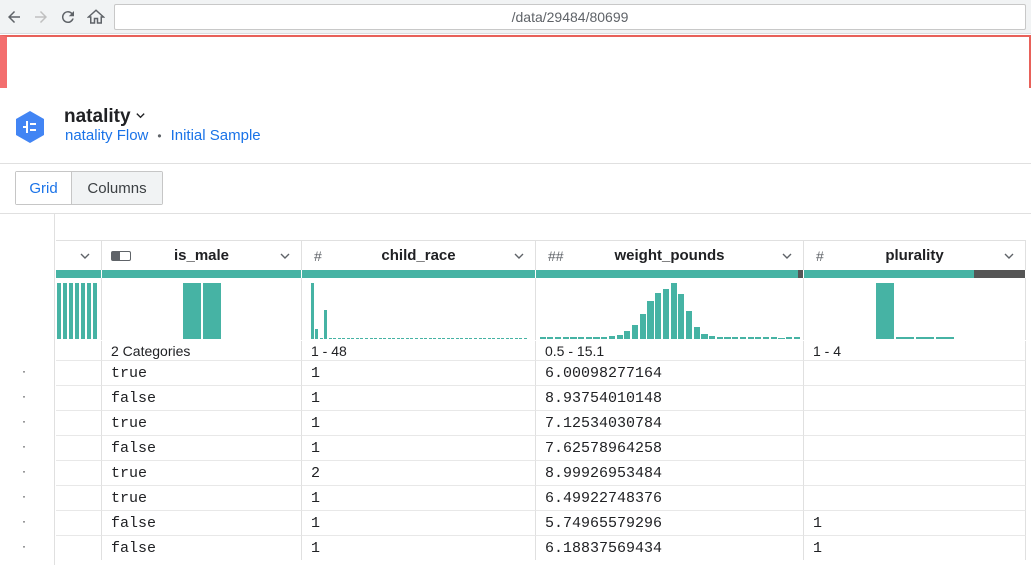  Describe the element at coordinates (68, 17) in the screenshot. I see `reload-icon` at that location.